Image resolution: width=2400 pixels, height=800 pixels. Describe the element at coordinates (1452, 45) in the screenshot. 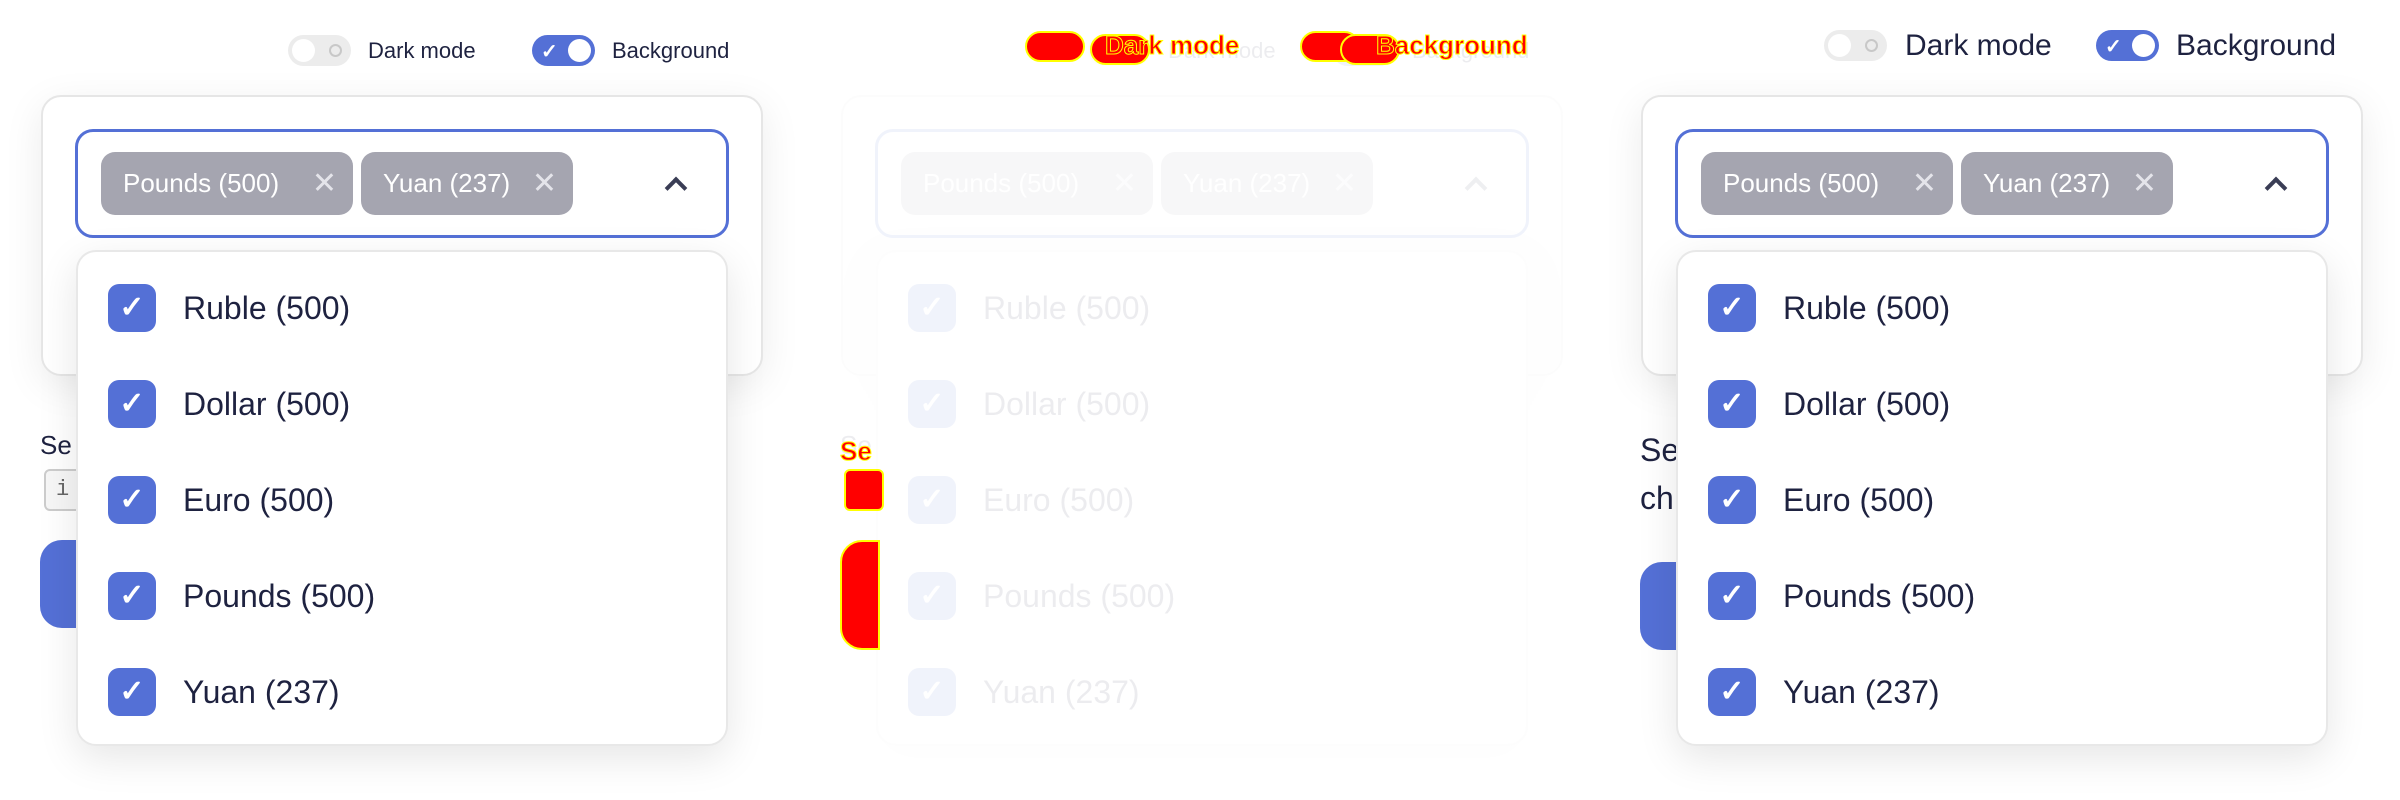

I see `diff-background-label: Background` at that location.